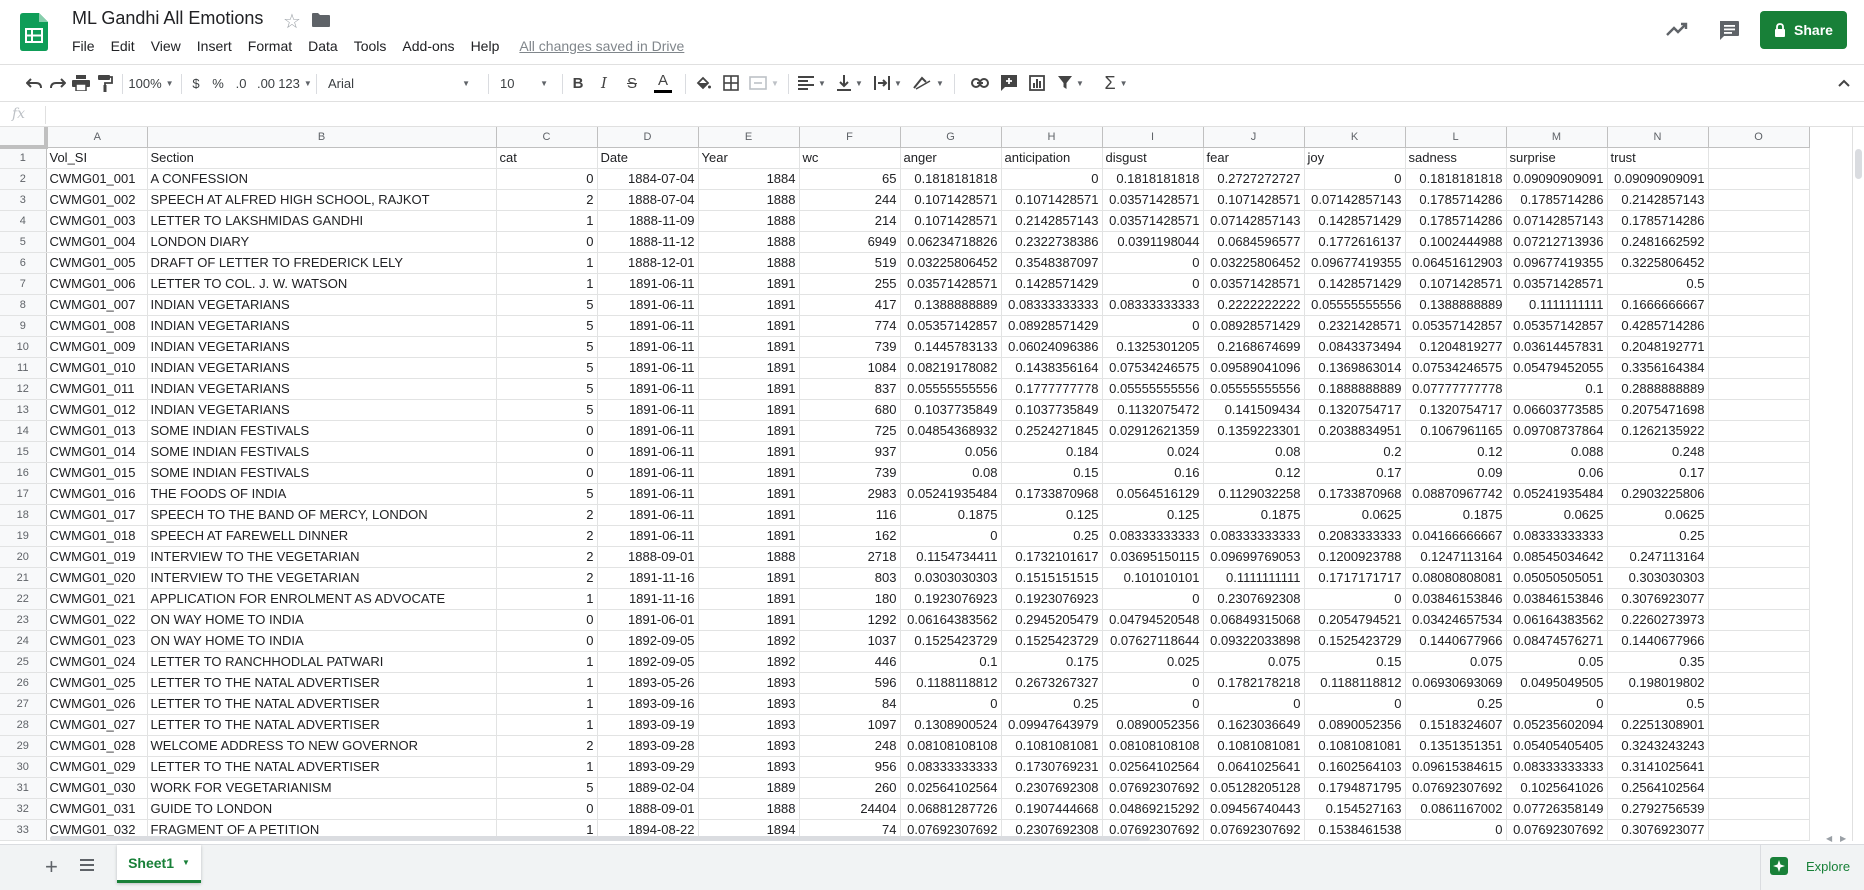 This screenshot has width=1864, height=890. Describe the element at coordinates (648, 137) in the screenshot. I see `column-header: D` at that location.